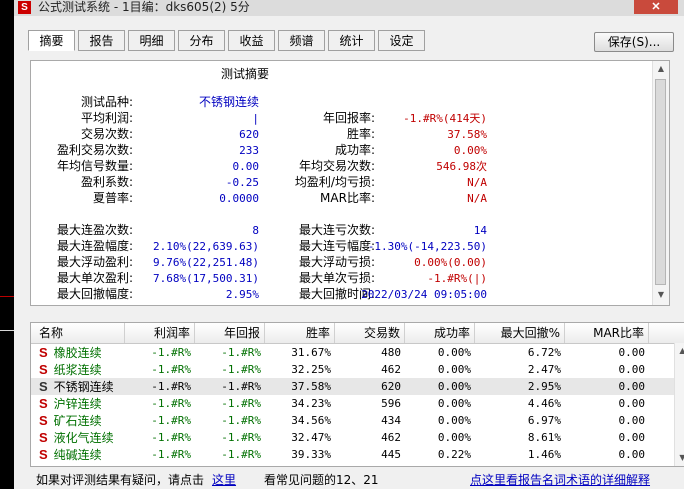 The height and width of the screenshot is (489, 684). What do you see at coordinates (242, 182) in the screenshot?
I see `summary-value: -0.25` at bounding box center [242, 182].